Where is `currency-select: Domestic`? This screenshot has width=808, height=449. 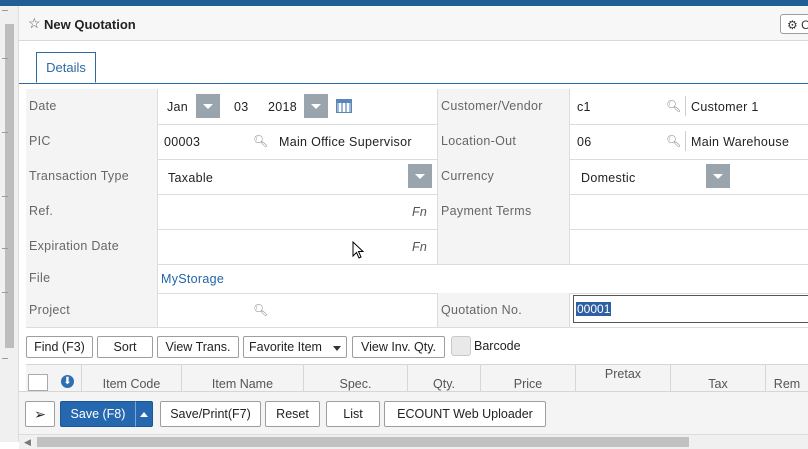
currency-select: Domestic is located at coordinates (689, 176).